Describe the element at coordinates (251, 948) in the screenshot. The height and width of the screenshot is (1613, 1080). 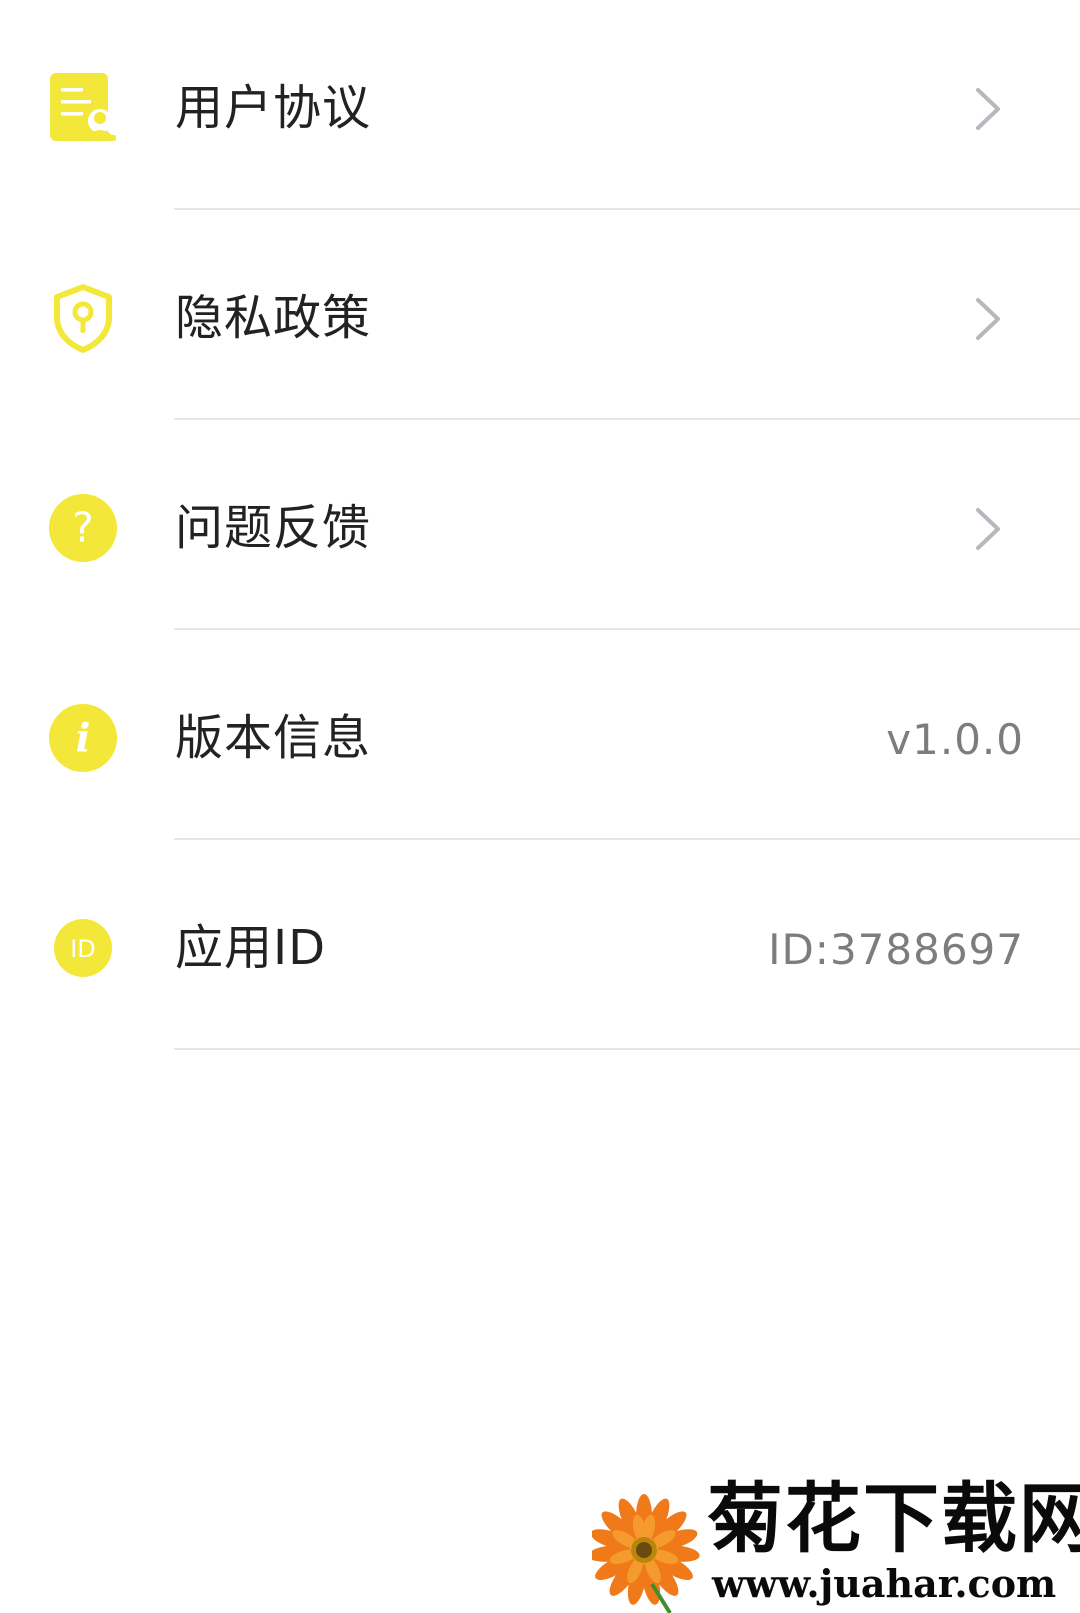
I see `menu-item-label: 应用ID` at that location.